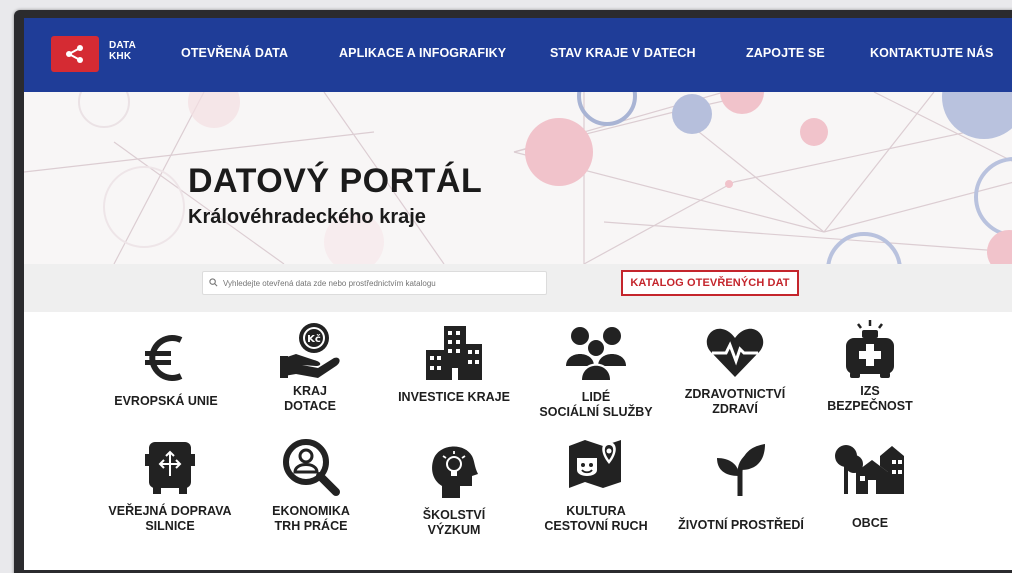  What do you see at coordinates (741, 470) in the screenshot?
I see `sprout-icon` at bounding box center [741, 470].